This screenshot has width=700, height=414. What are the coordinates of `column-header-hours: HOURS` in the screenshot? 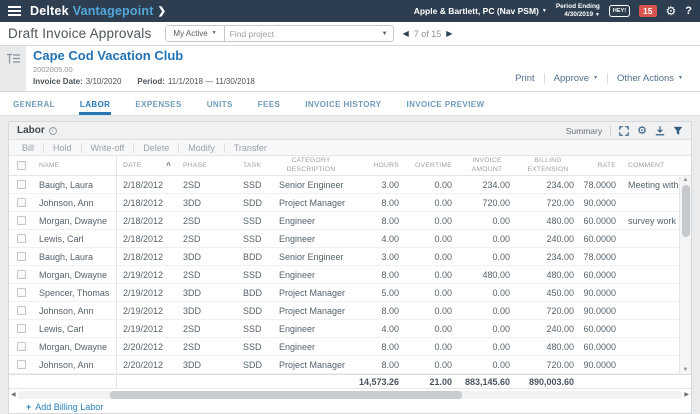 It's located at (377, 165).